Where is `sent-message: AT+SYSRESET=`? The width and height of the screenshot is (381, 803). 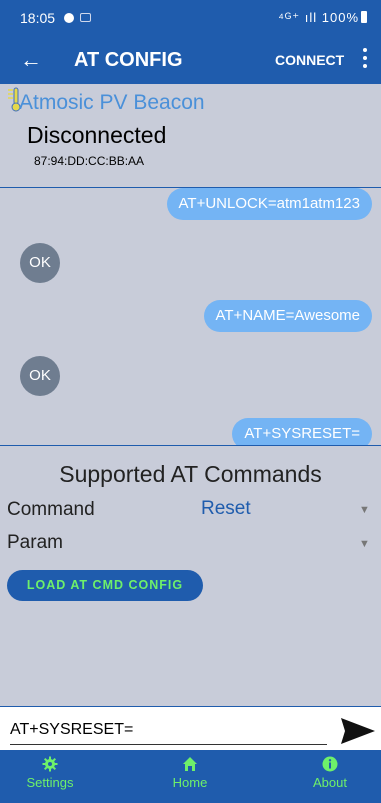
sent-message: AT+SYSRESET= is located at coordinates (302, 431).